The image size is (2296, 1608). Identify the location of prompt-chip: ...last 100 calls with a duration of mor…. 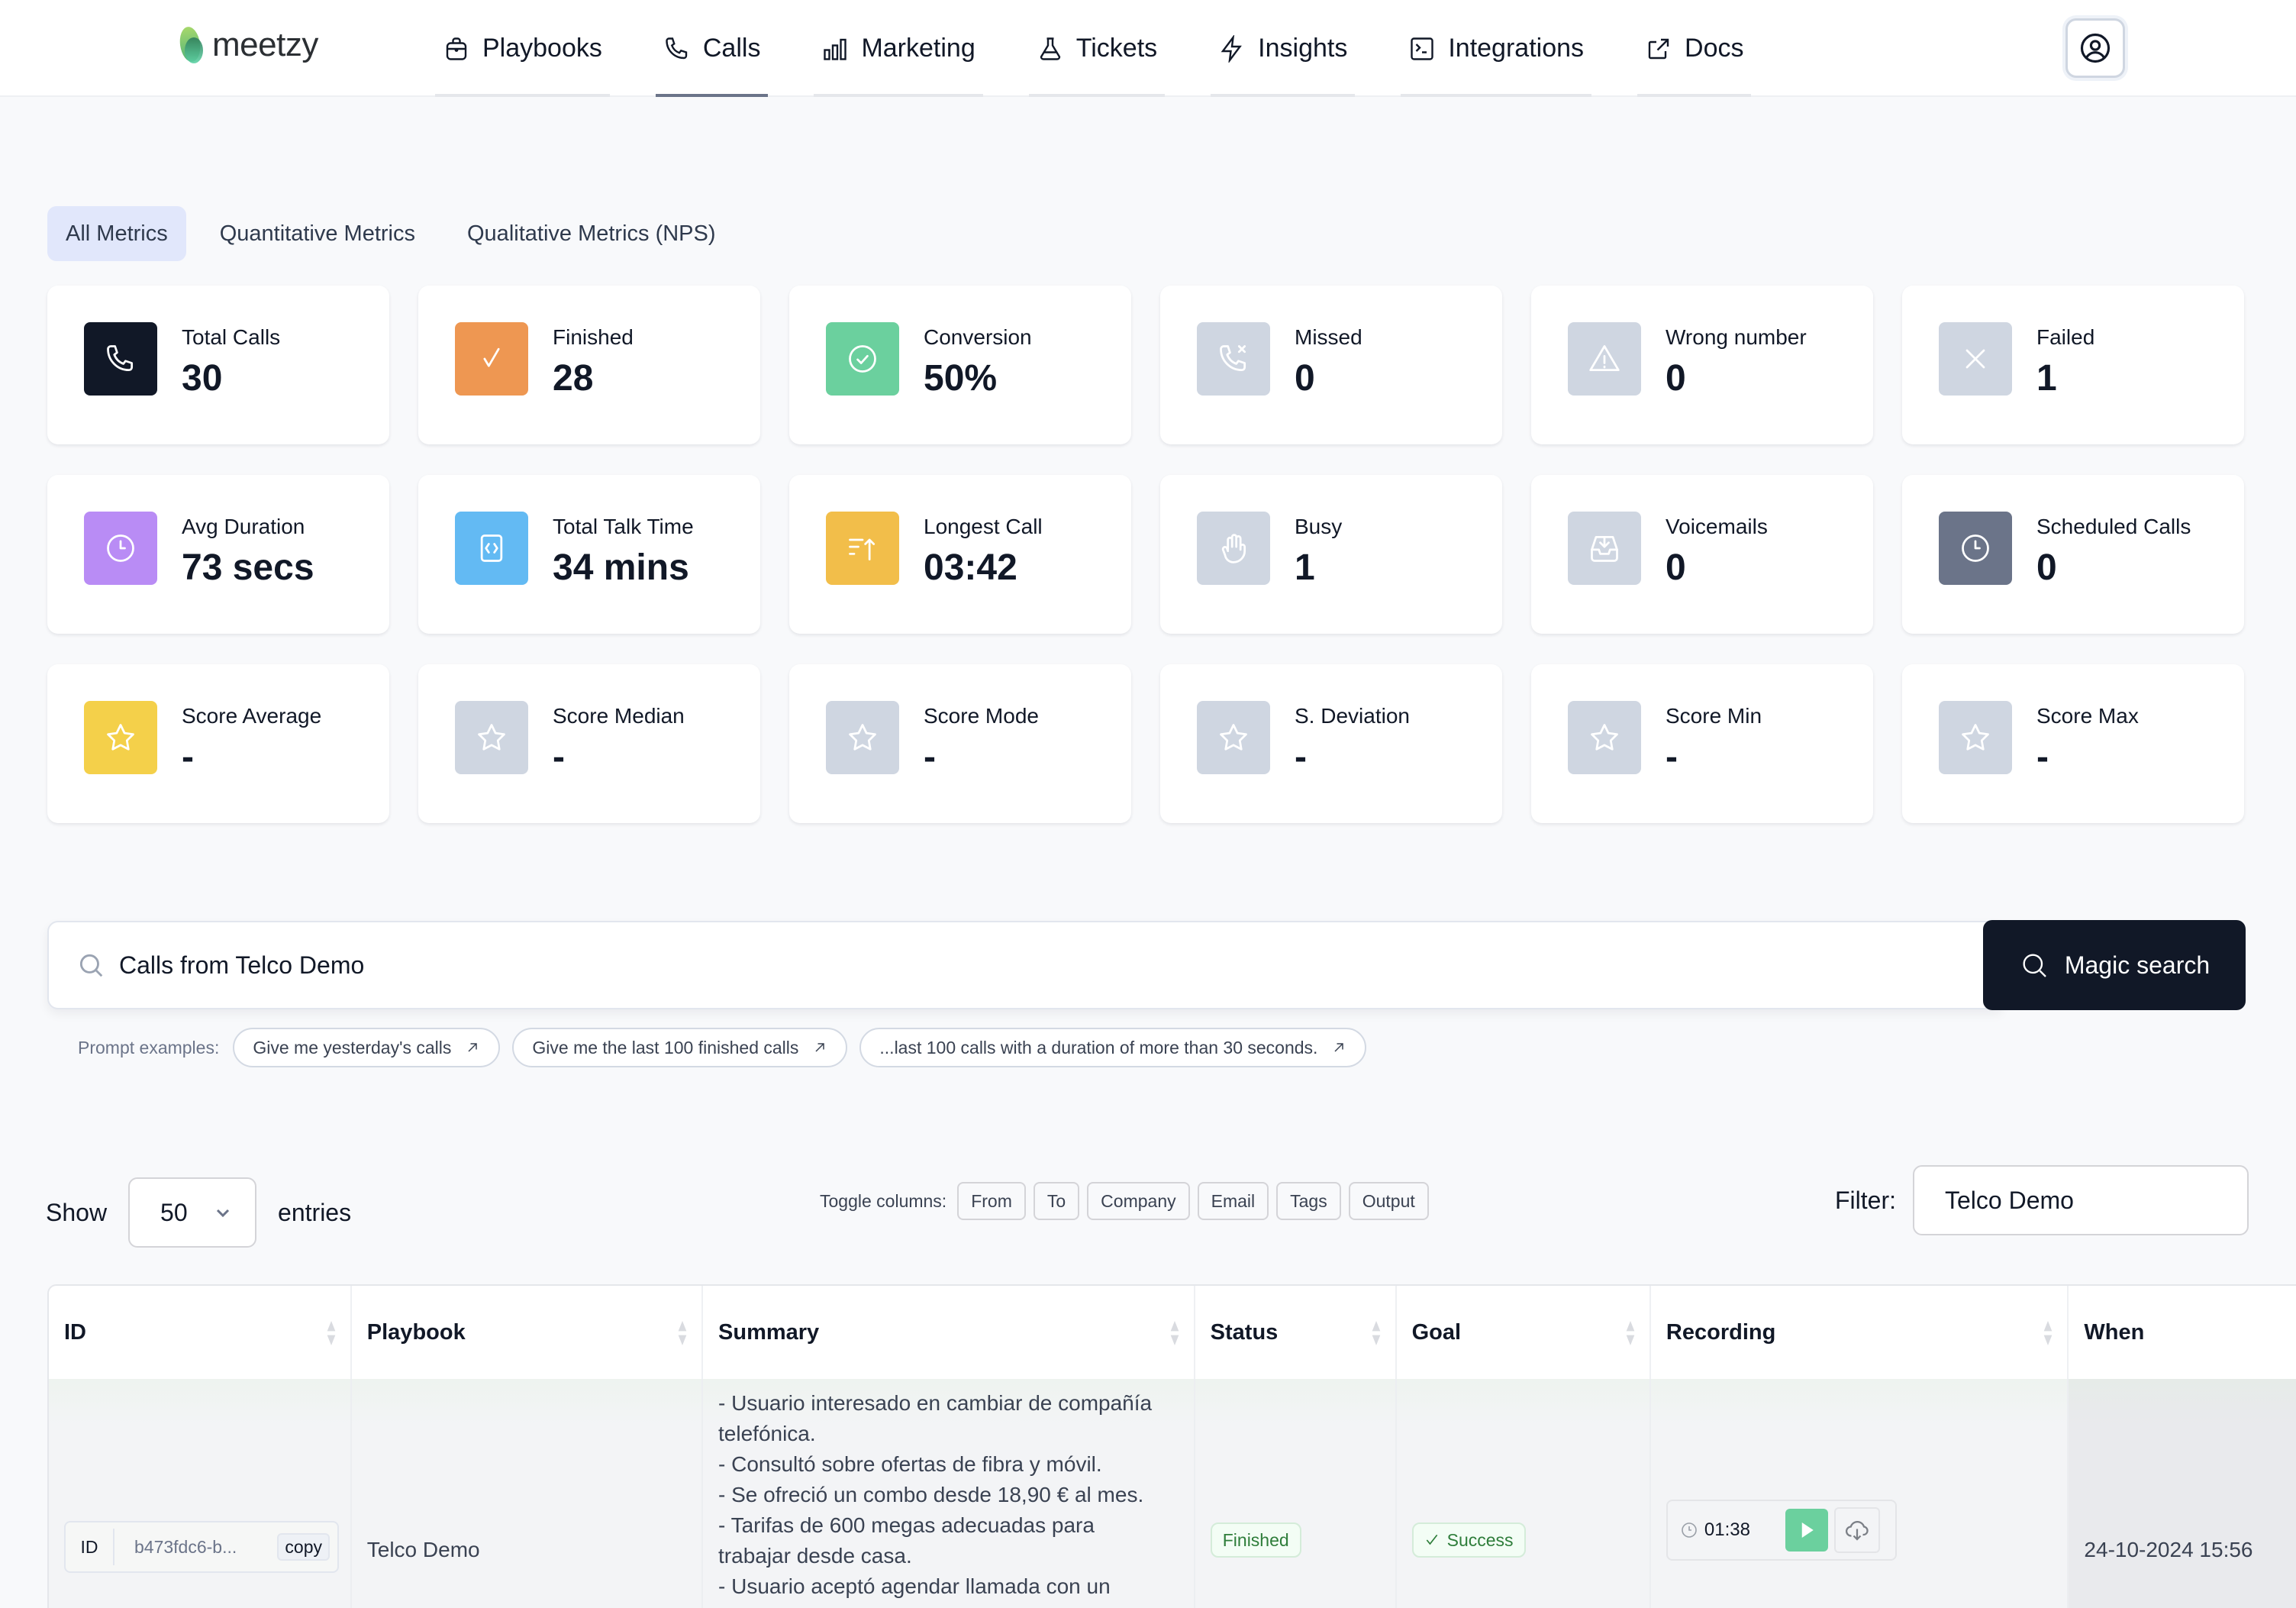
(1113, 1047).